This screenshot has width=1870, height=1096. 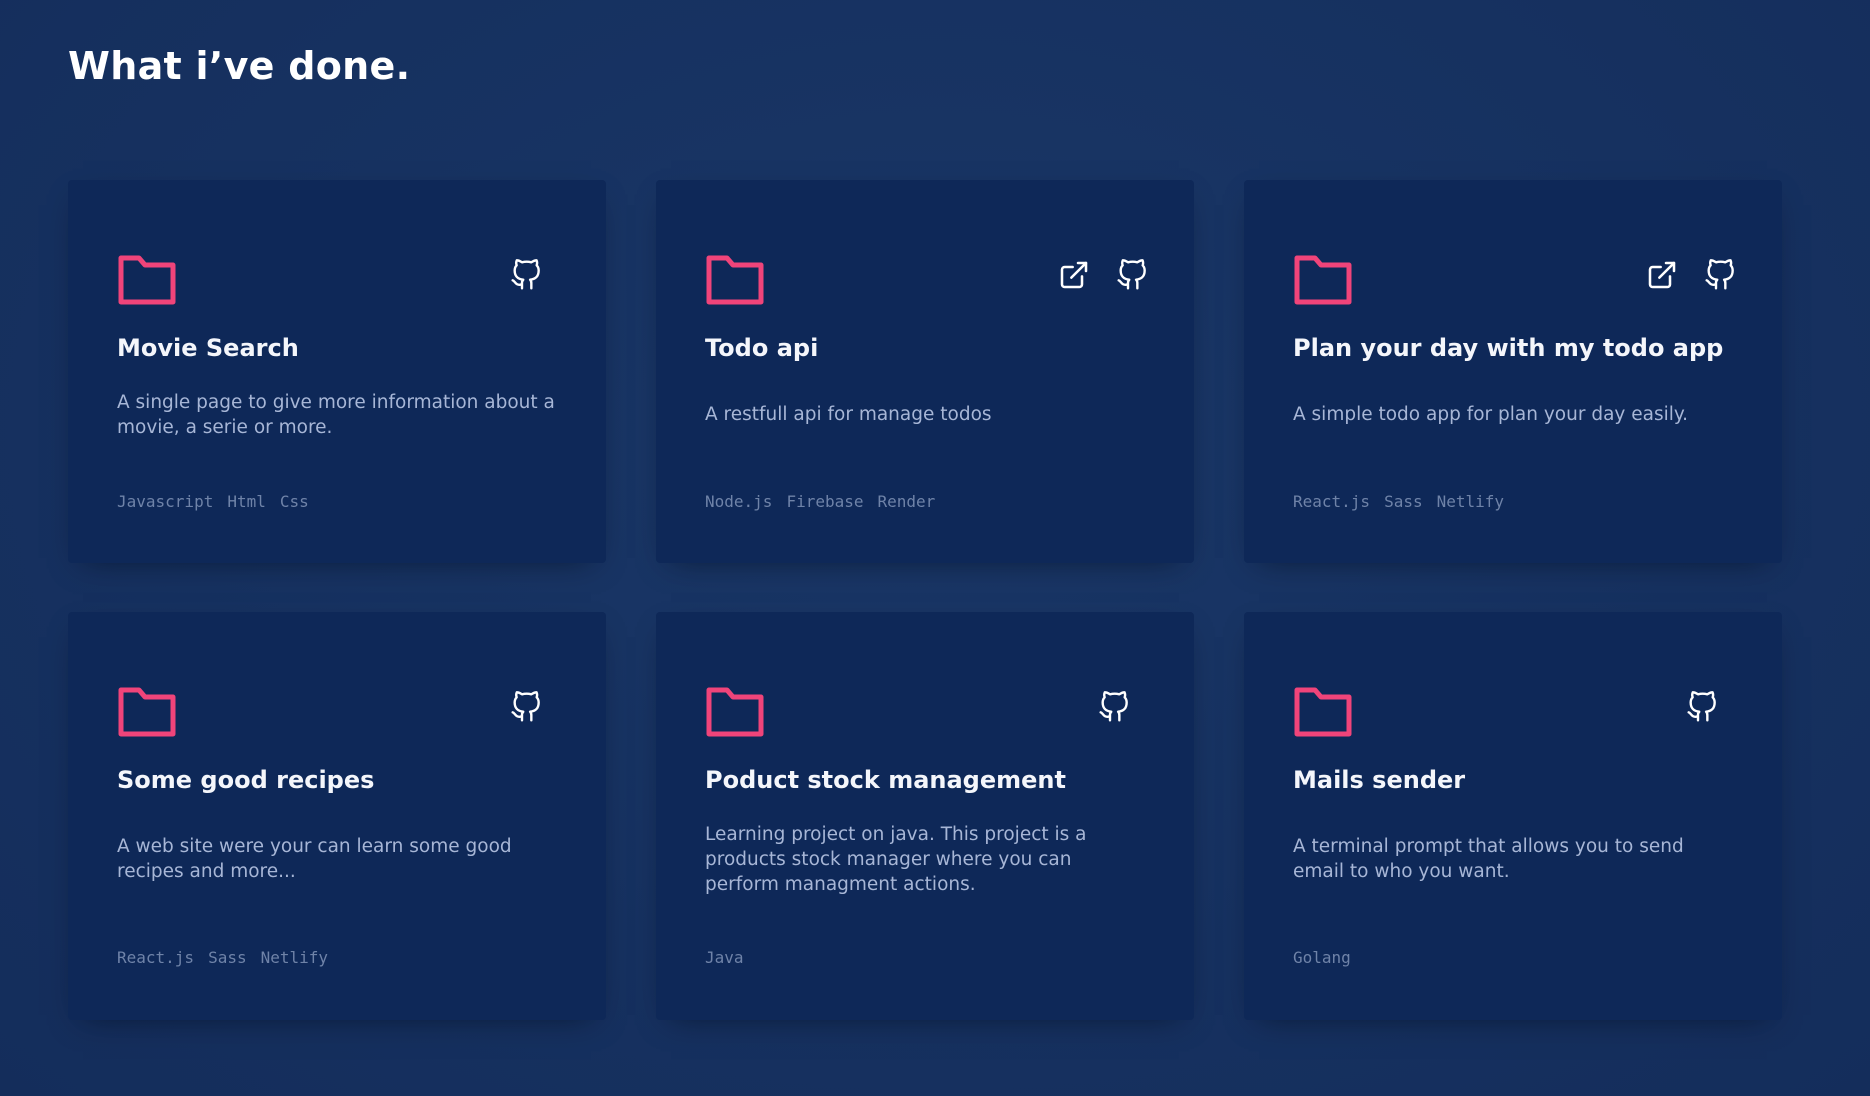 I want to click on tech-tag: Render, so click(x=906, y=501).